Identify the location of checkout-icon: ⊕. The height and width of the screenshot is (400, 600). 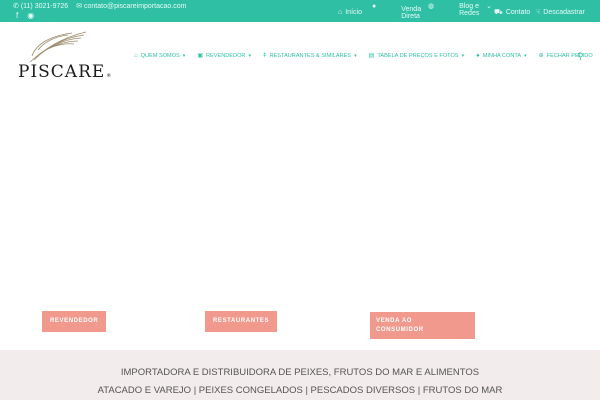
(541, 56).